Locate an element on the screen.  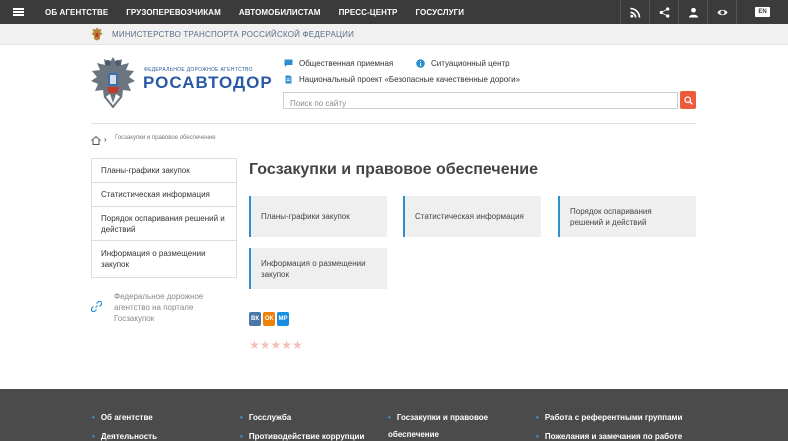
language-switch: EN is located at coordinates (762, 12).